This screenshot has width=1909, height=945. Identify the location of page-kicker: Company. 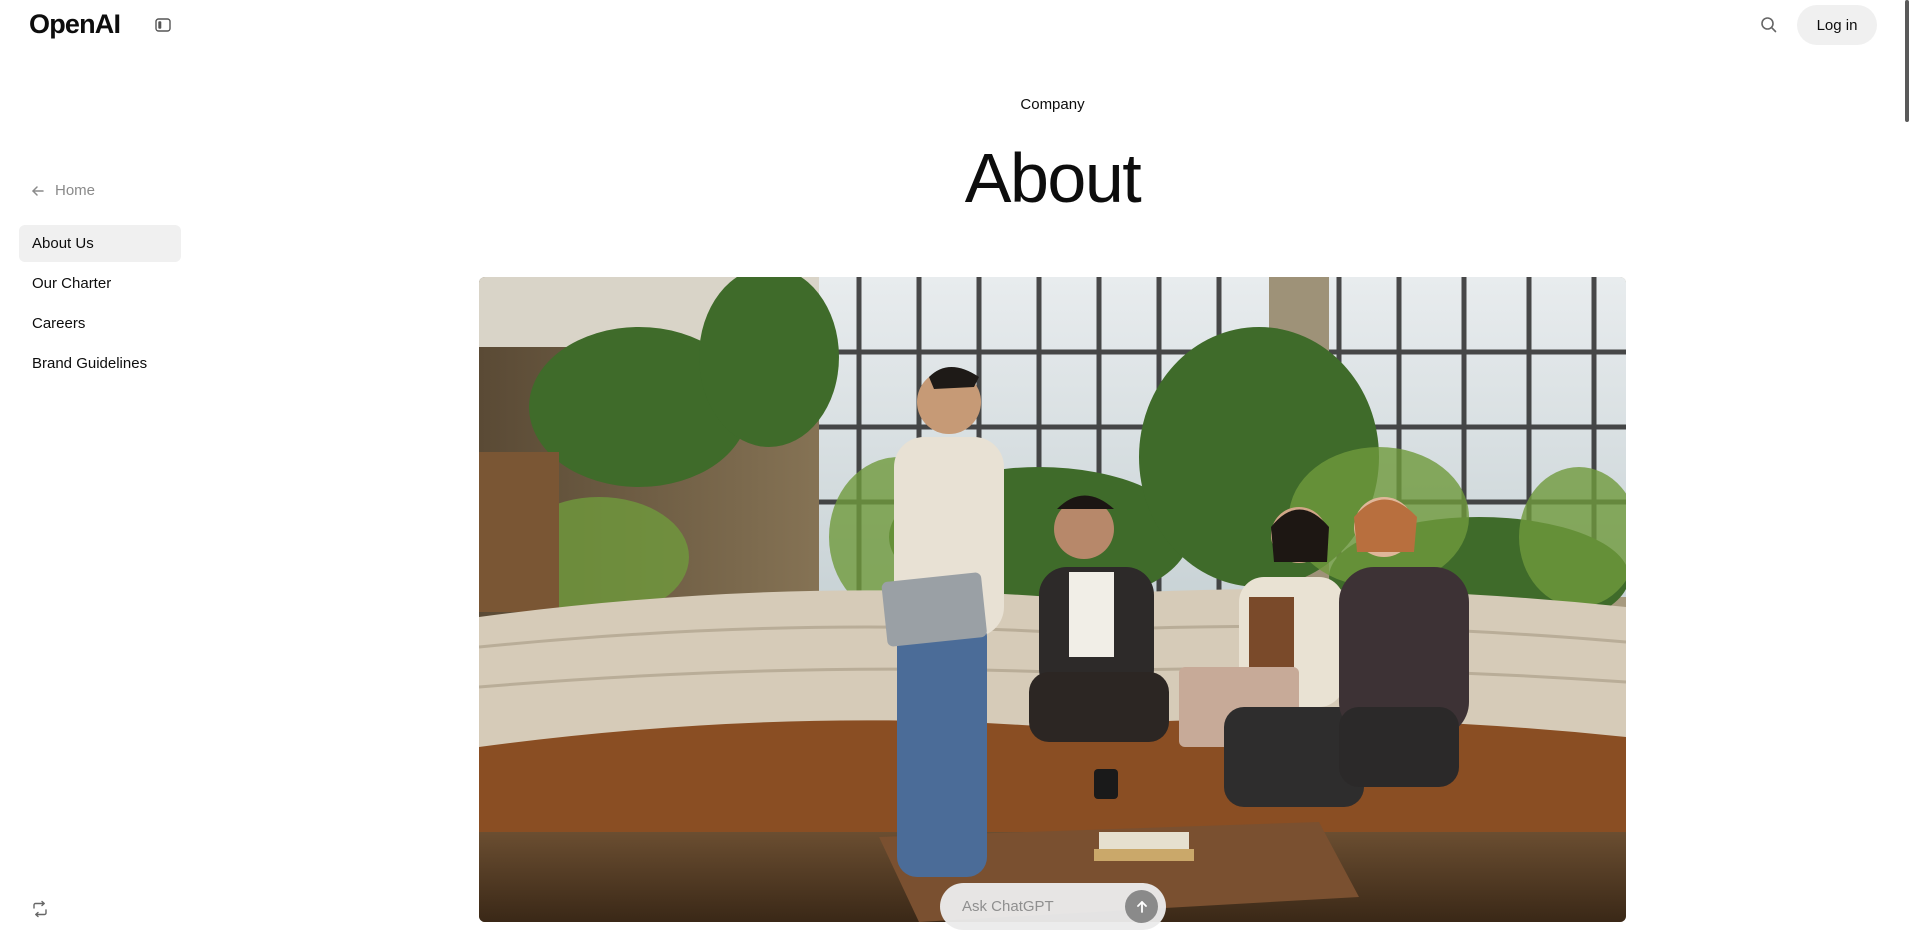
(1052, 104).